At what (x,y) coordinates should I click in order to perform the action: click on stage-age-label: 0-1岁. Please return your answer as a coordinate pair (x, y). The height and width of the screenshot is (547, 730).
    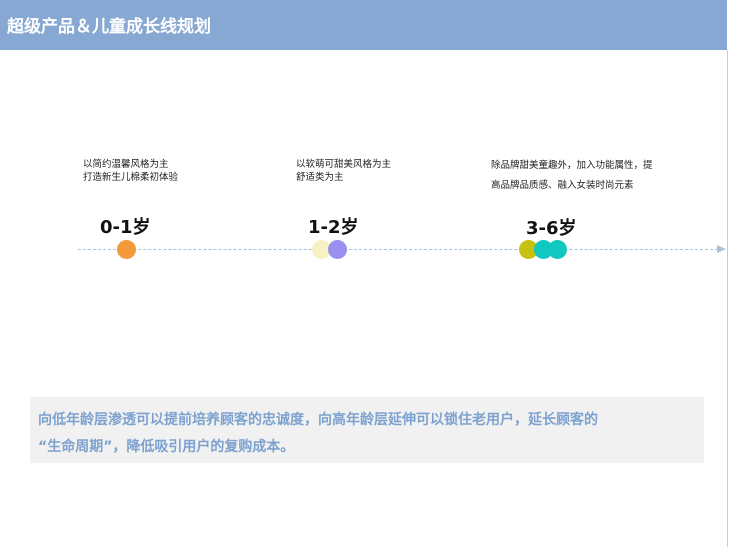
    Looking at the image, I should click on (125, 227).